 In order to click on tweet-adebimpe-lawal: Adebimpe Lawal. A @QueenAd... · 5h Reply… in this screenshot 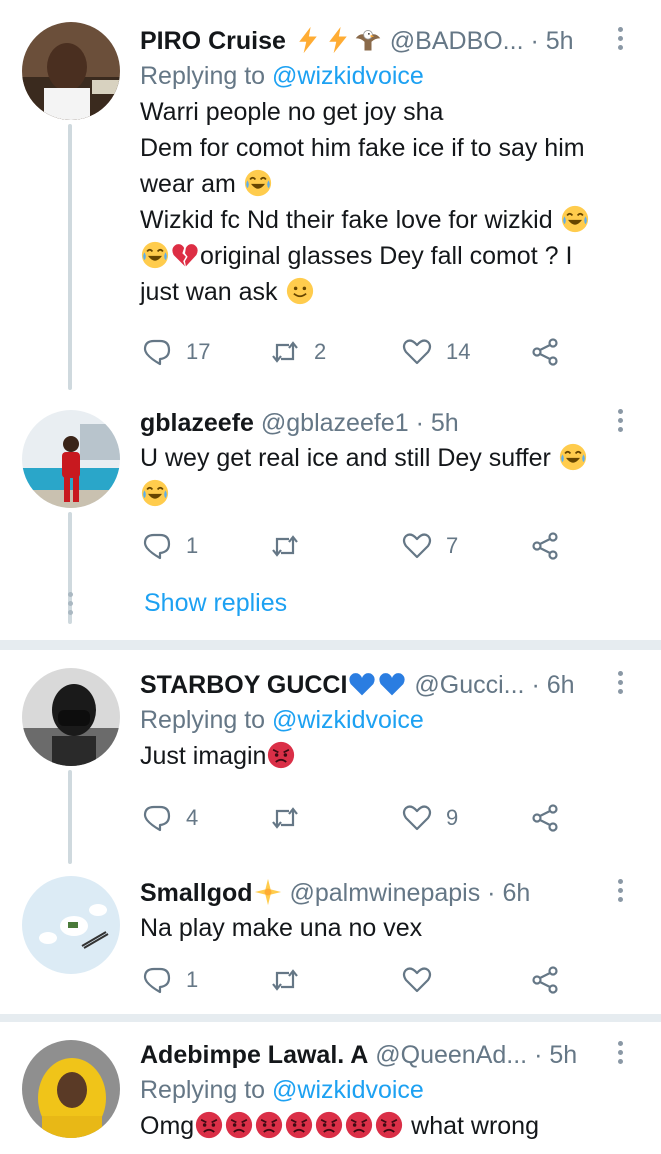, I will do `click(330, 1088)`.